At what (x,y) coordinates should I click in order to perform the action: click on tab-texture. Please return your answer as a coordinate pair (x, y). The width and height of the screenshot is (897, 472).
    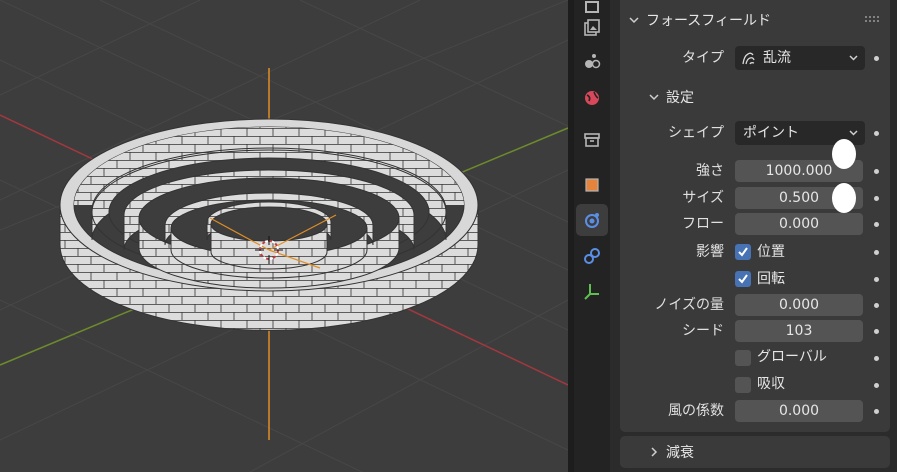
    Looking at the image, I should click on (592, 28).